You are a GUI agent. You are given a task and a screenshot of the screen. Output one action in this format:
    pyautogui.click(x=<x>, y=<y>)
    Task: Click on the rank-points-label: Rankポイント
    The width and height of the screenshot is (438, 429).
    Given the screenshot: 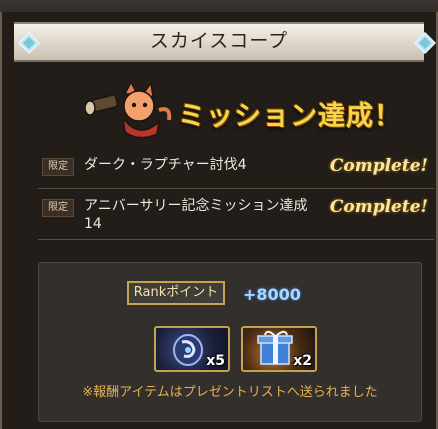 What is the action you would take?
    pyautogui.click(x=176, y=293)
    